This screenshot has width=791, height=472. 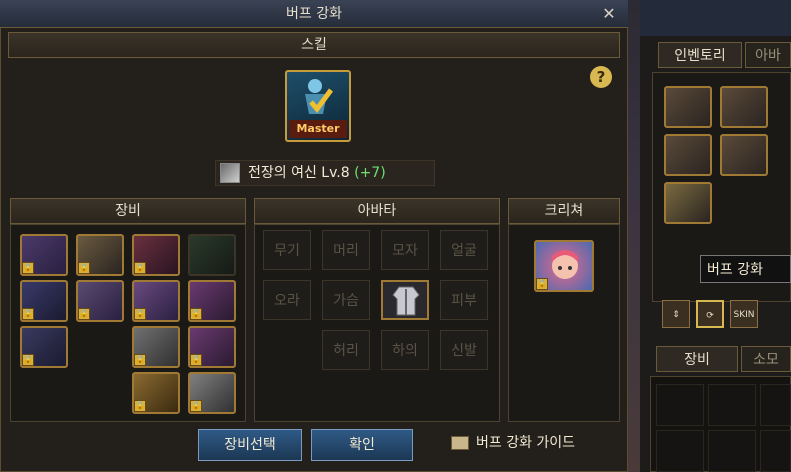 What do you see at coordinates (744, 314) in the screenshot?
I see `skin-button: SKIN` at bounding box center [744, 314].